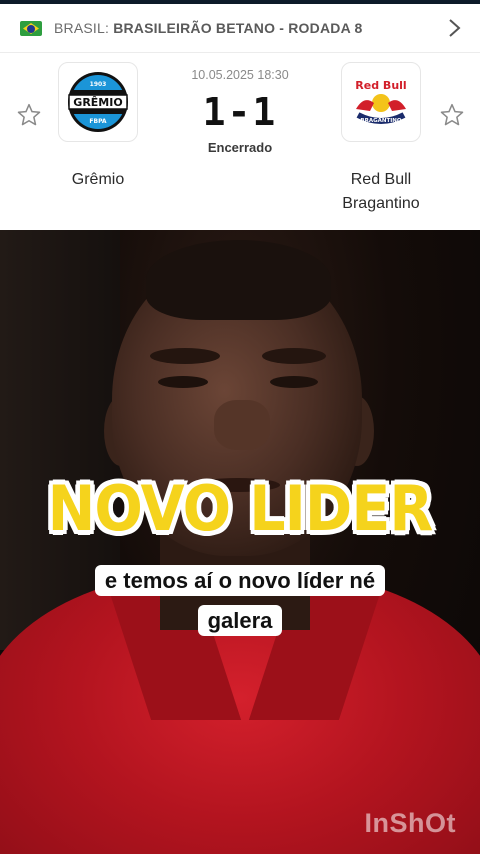 This screenshot has width=480, height=854. I want to click on brazil-flag-icon, so click(31, 28).